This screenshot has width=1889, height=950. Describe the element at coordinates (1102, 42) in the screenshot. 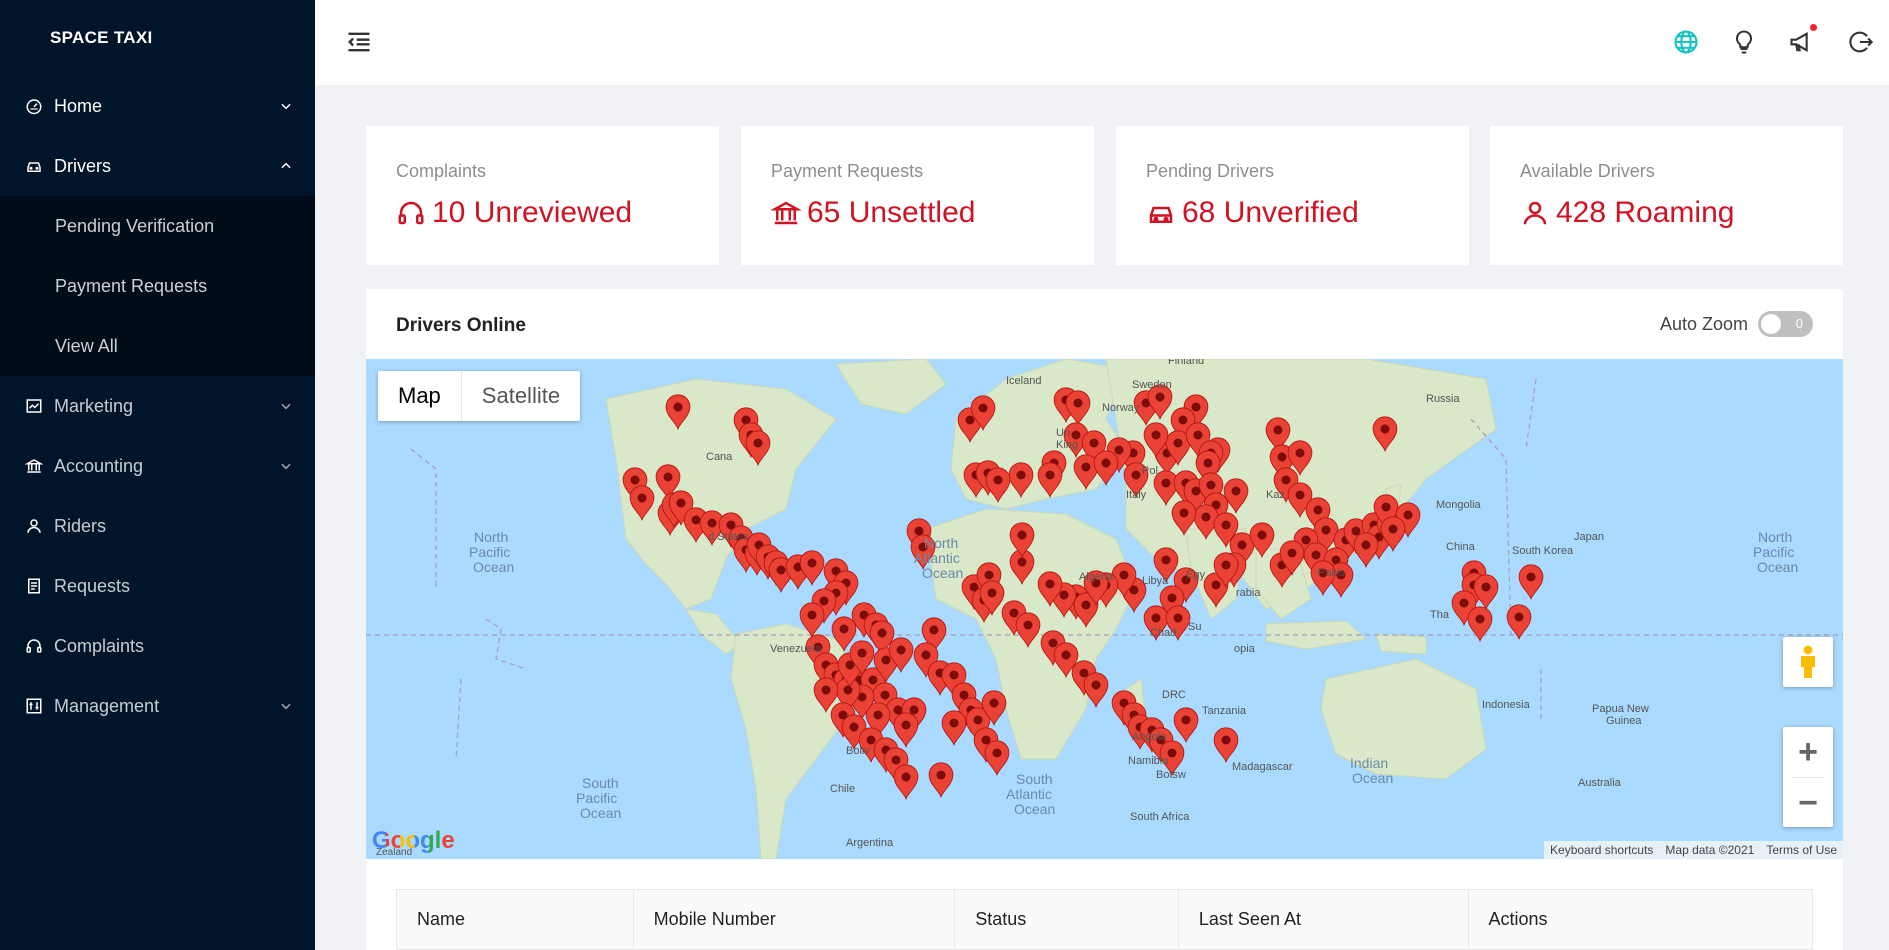

I see `top-header` at that location.